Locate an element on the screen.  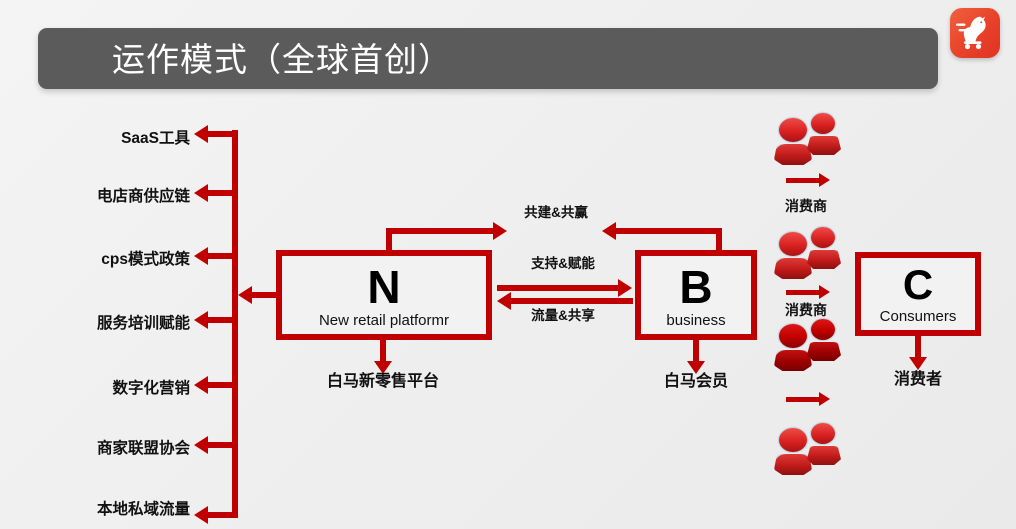
node-n-box: N New retail platformr is located at coordinates (384, 295).